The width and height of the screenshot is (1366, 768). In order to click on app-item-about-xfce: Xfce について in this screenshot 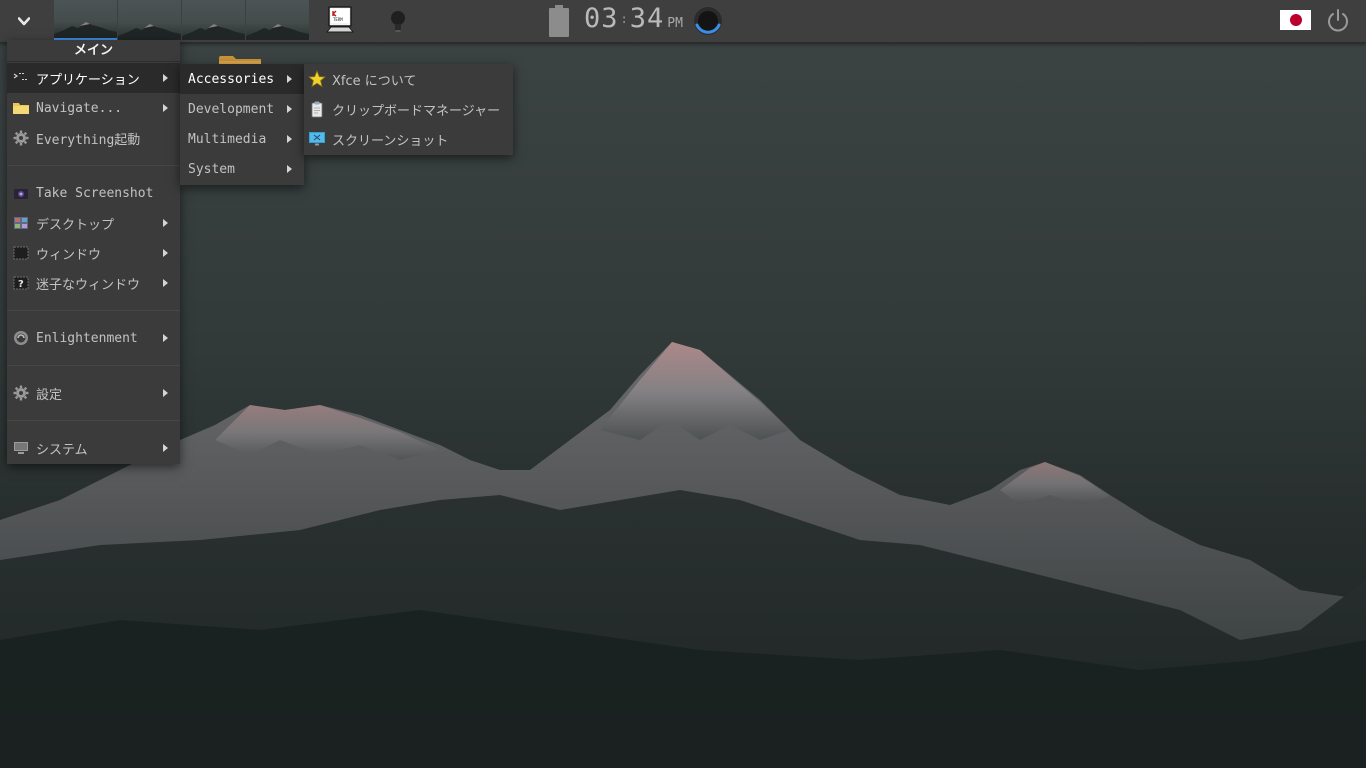, I will do `click(408, 79)`.